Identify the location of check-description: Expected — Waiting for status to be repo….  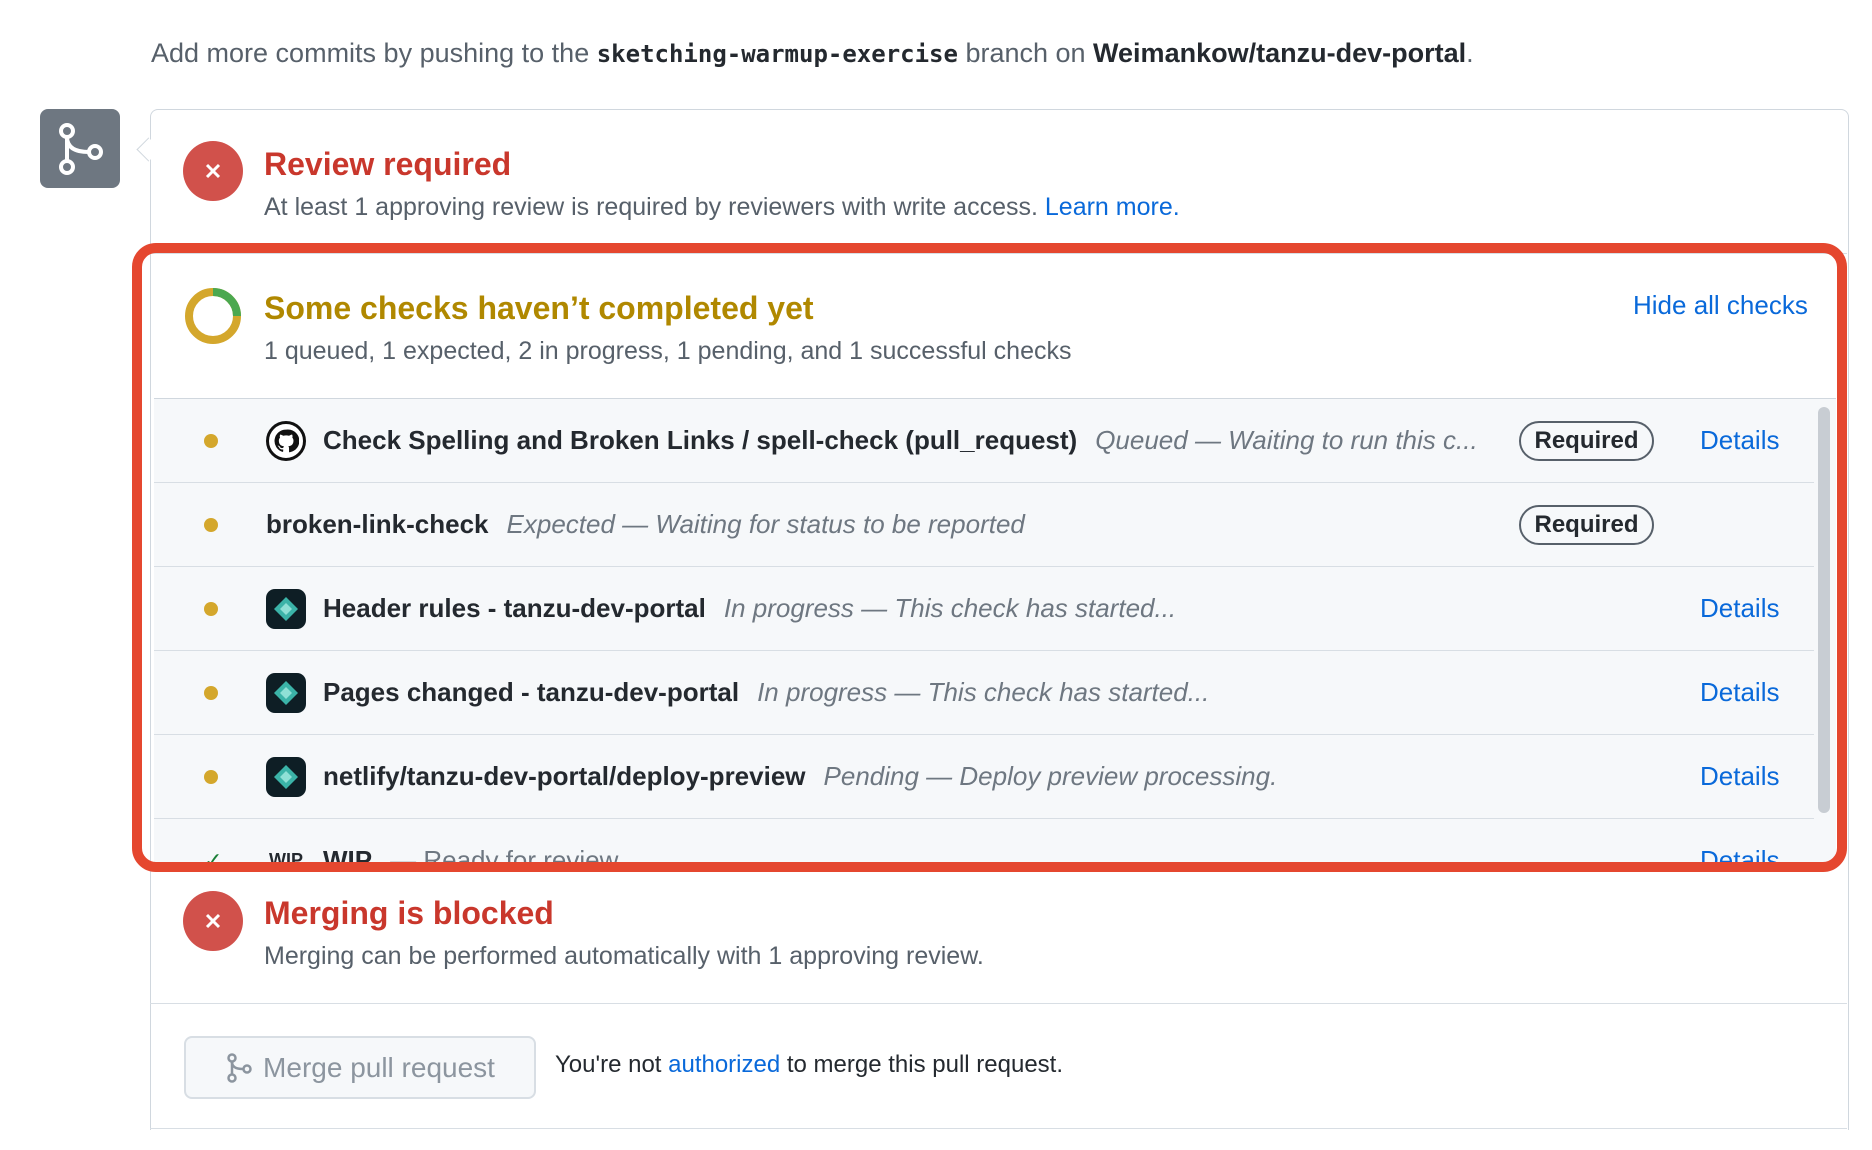
(765, 524).